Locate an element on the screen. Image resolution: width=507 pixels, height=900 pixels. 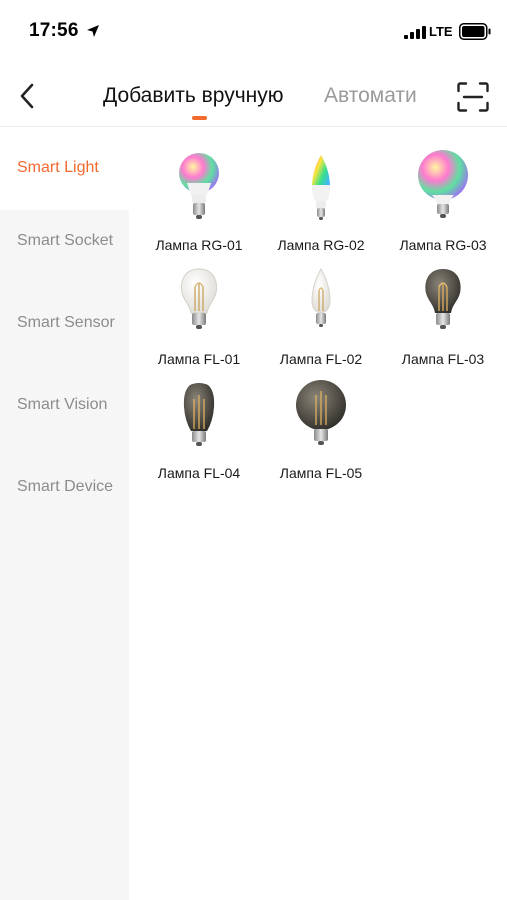
product-label: Лампа FL-05 is located at coordinates (321, 473).